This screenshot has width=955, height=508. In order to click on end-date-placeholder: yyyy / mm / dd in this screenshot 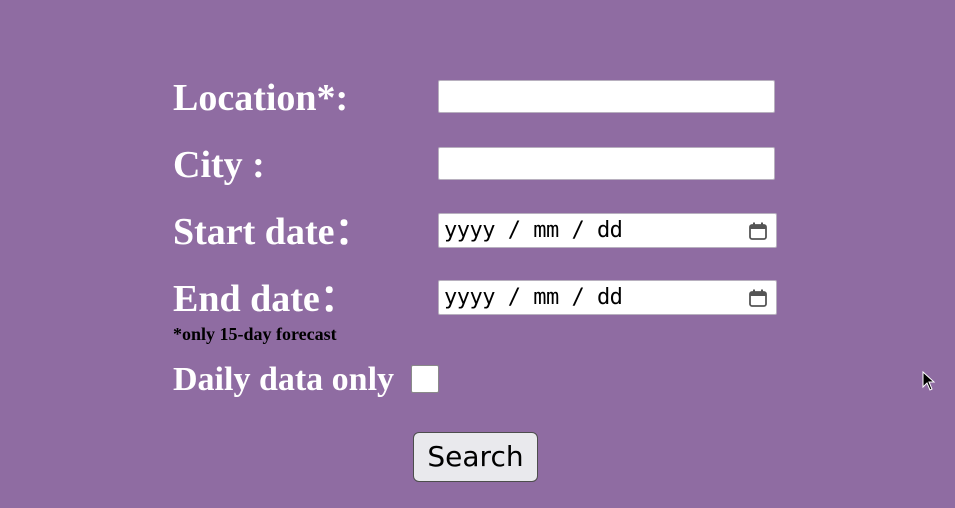, I will do `click(533, 297)`.